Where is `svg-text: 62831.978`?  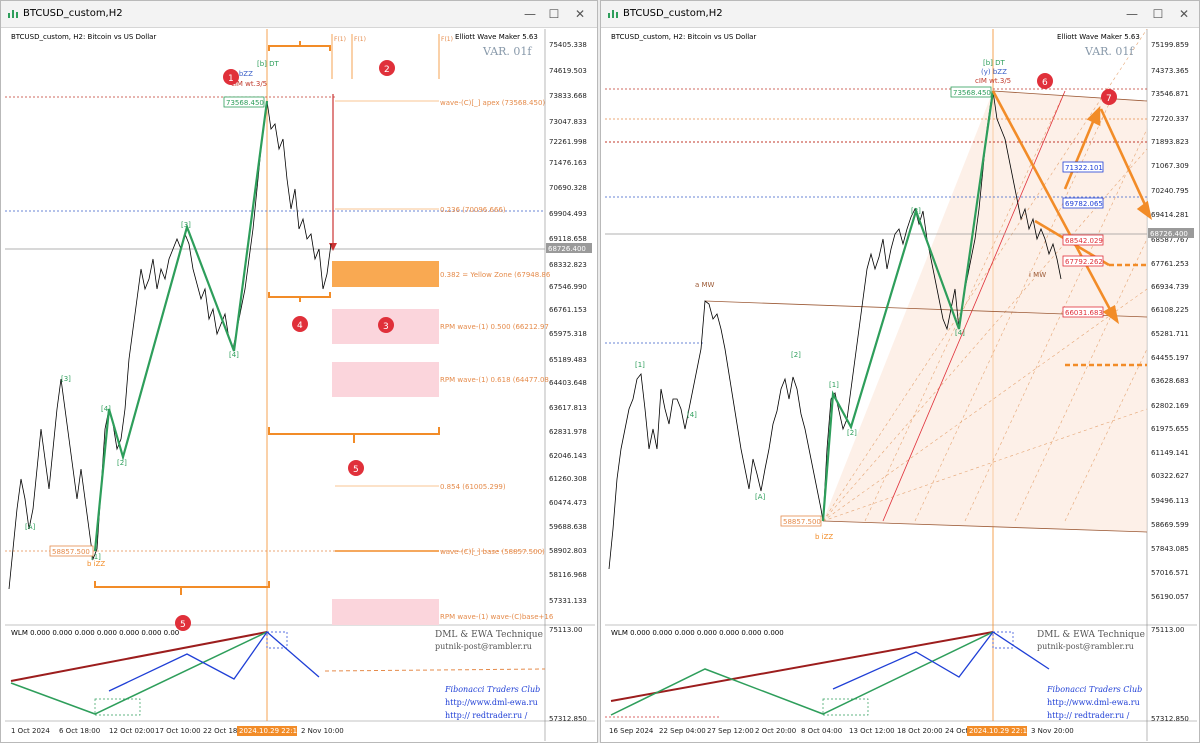 svg-text: 62831.978 is located at coordinates (568, 432).